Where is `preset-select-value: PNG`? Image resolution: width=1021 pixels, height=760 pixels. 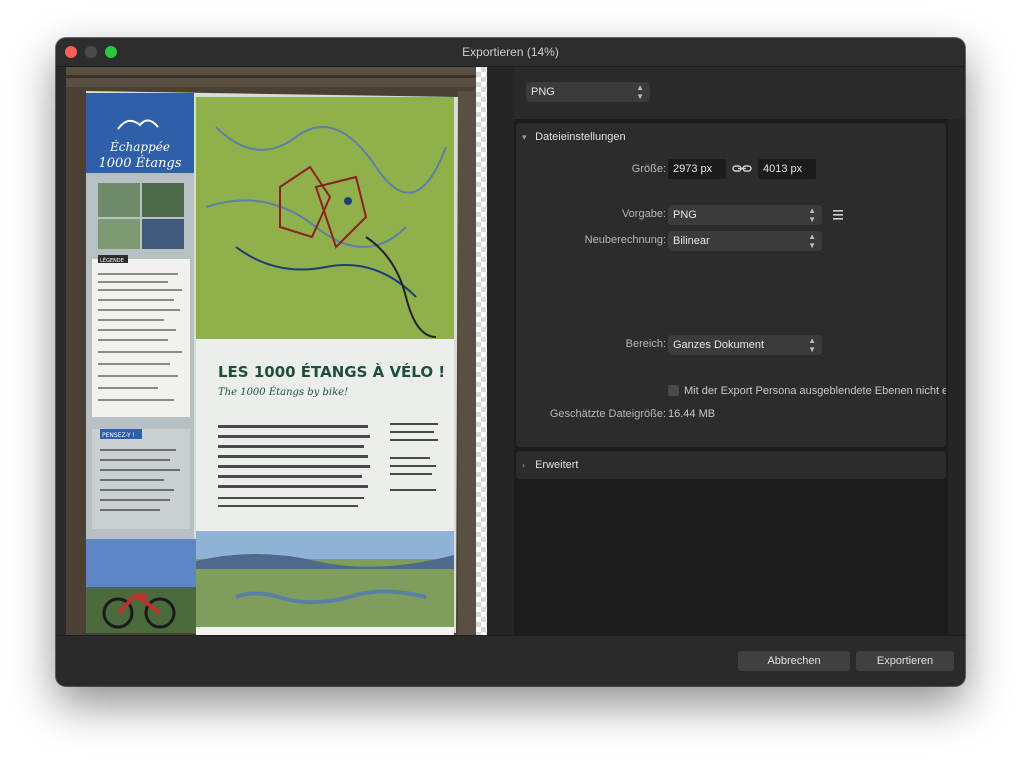
preset-select-value: PNG is located at coordinates (685, 215).